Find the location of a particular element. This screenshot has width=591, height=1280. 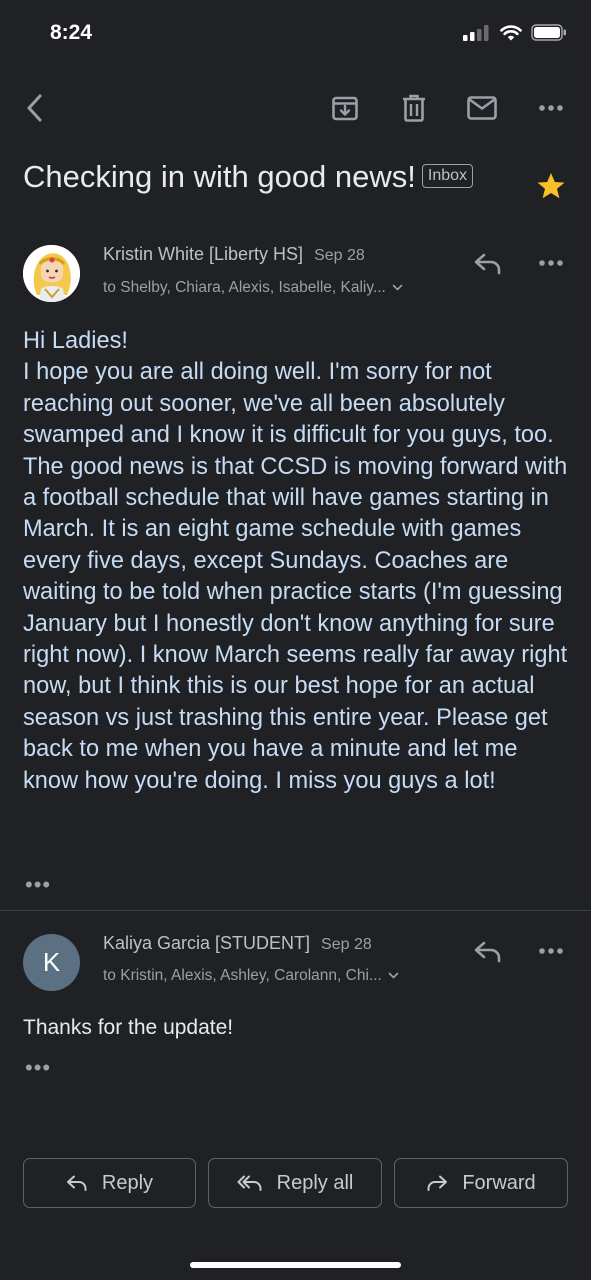

chevron-left-icon is located at coordinates (34, 108).